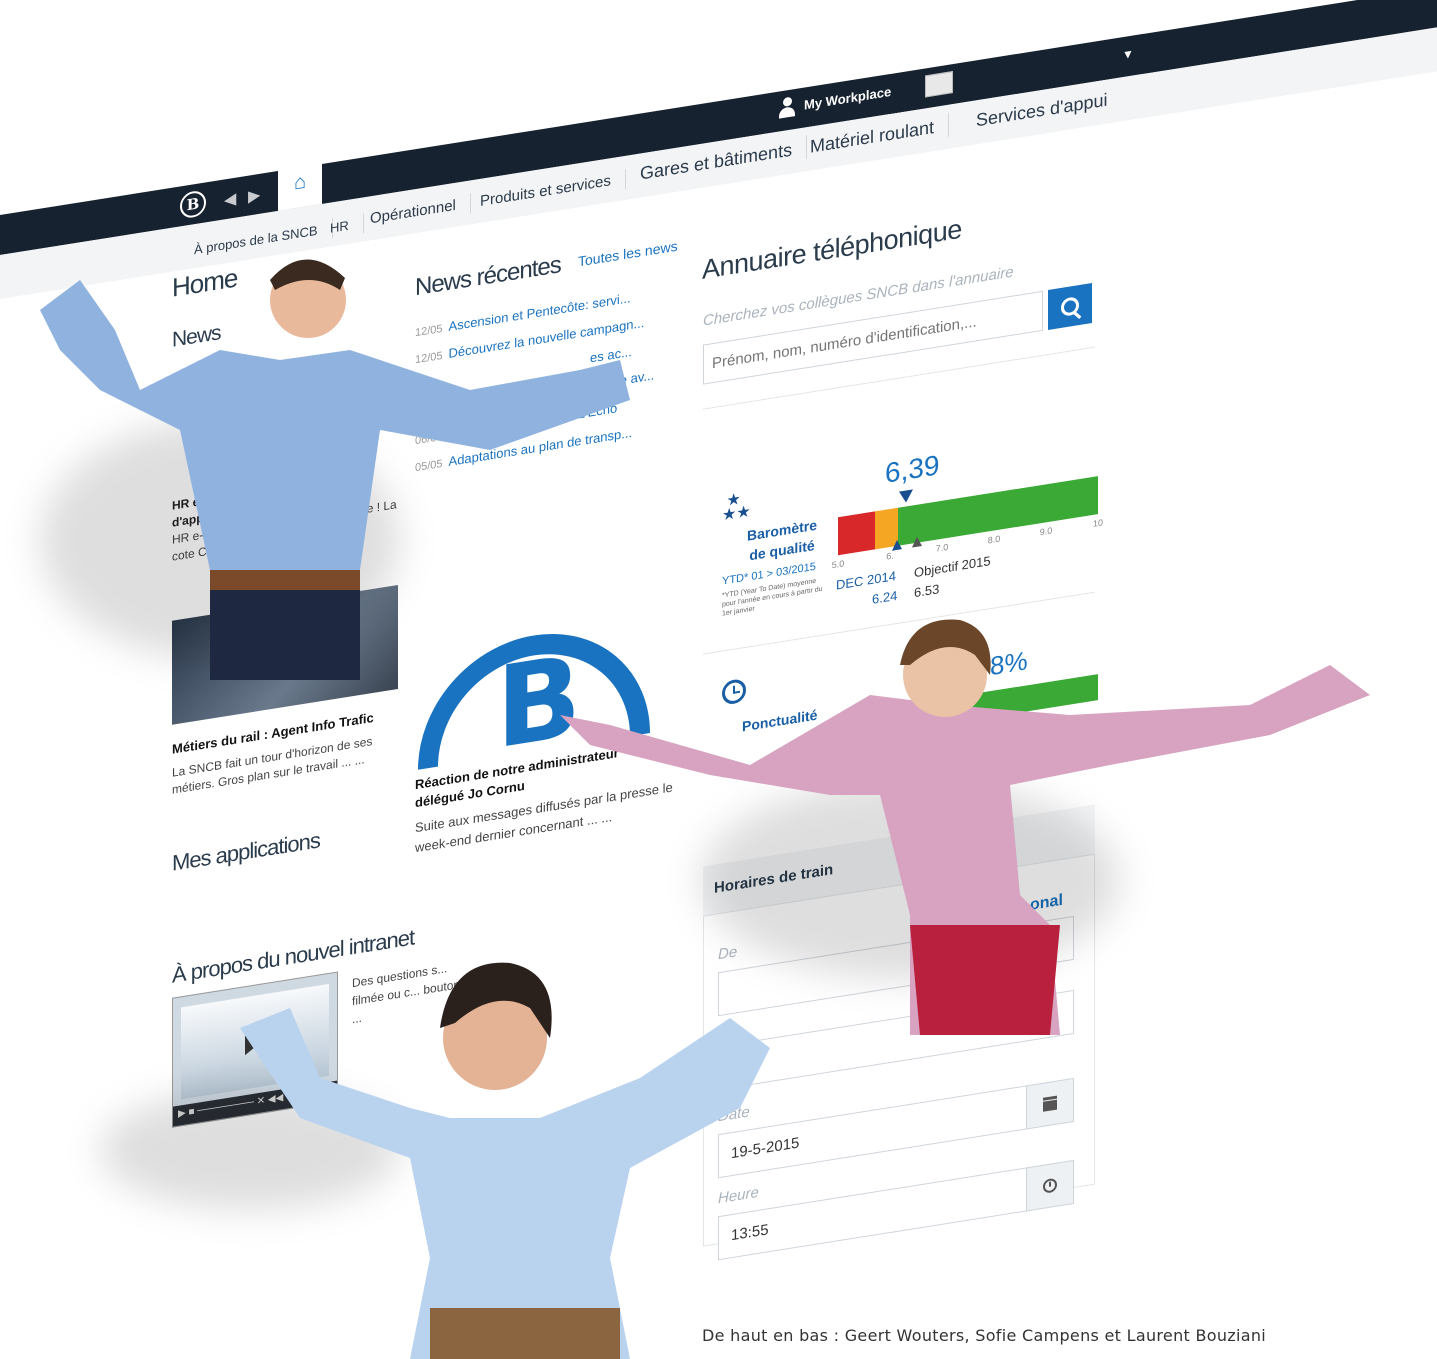 The height and width of the screenshot is (1359, 1437). Describe the element at coordinates (857, 533) in the screenshot. I see `gauge-segment-red` at that location.